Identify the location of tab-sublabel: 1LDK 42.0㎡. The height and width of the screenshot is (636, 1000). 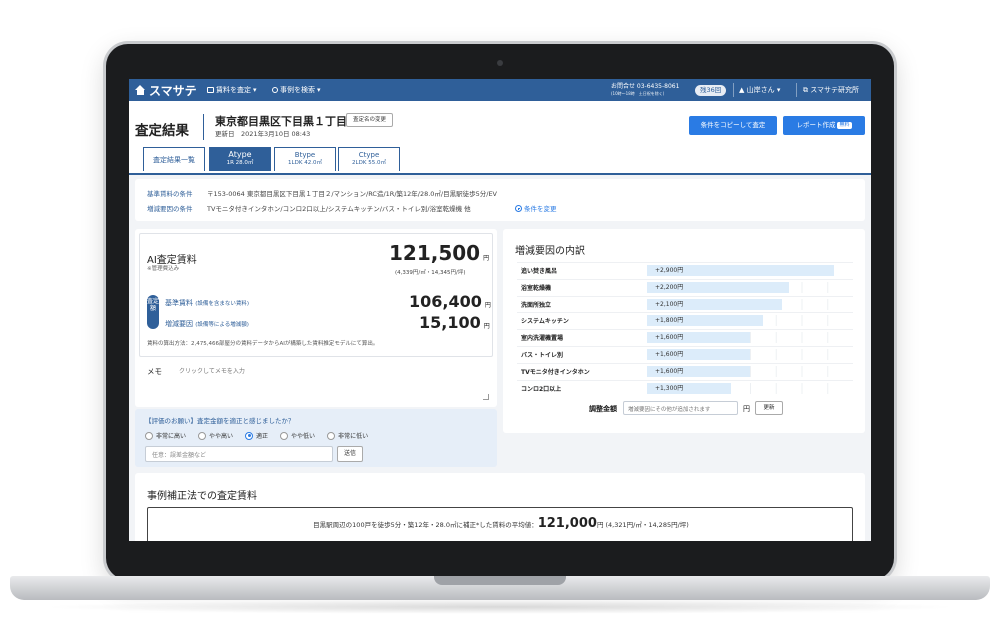
(305, 163).